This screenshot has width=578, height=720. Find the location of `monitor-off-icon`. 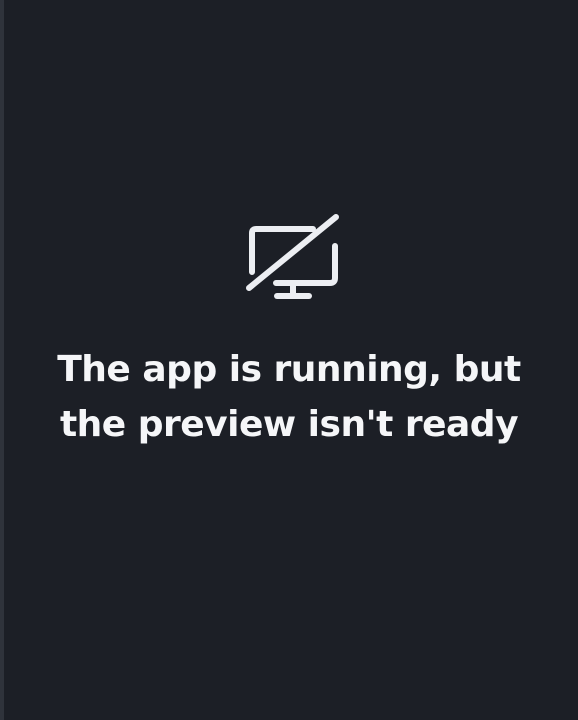

monitor-off-icon is located at coordinates (293, 258).